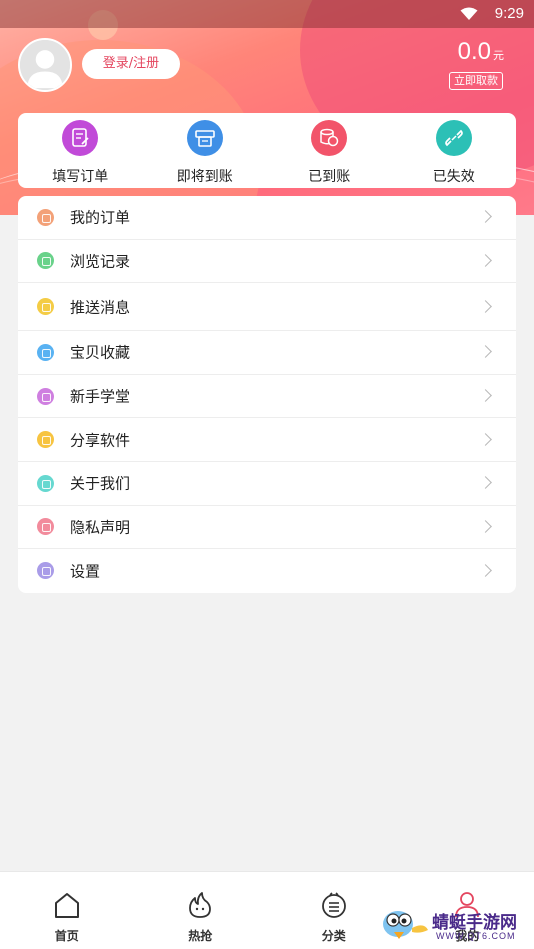 This screenshot has width=534, height=949. What do you see at coordinates (100, 352) in the screenshot?
I see `menu-label: 宝贝收藏` at bounding box center [100, 352].